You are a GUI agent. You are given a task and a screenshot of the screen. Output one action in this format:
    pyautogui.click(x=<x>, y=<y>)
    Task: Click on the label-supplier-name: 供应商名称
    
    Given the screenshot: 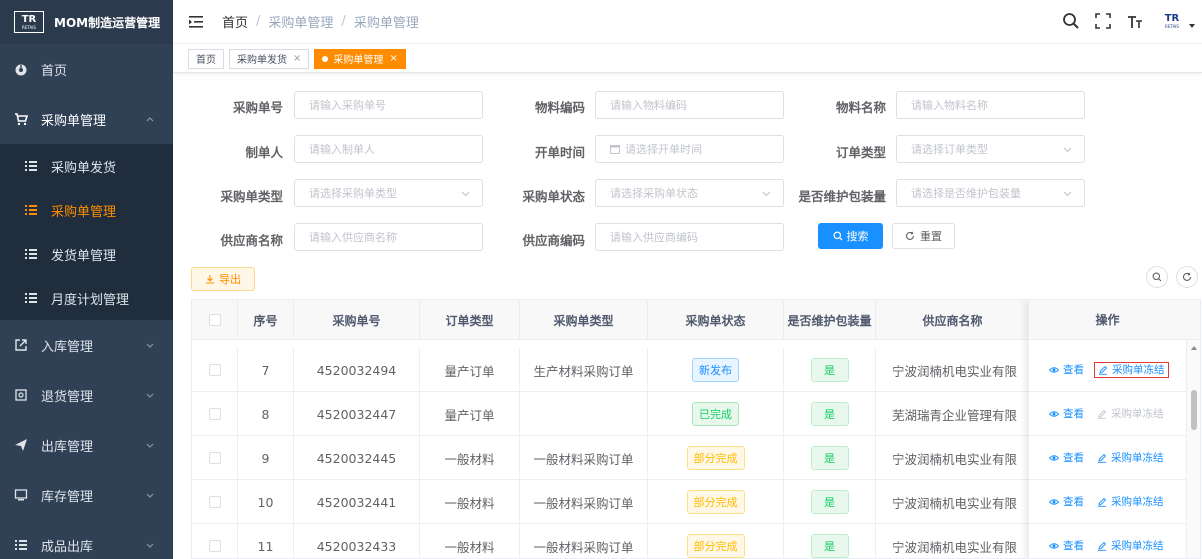 What is the action you would take?
    pyautogui.click(x=251, y=240)
    